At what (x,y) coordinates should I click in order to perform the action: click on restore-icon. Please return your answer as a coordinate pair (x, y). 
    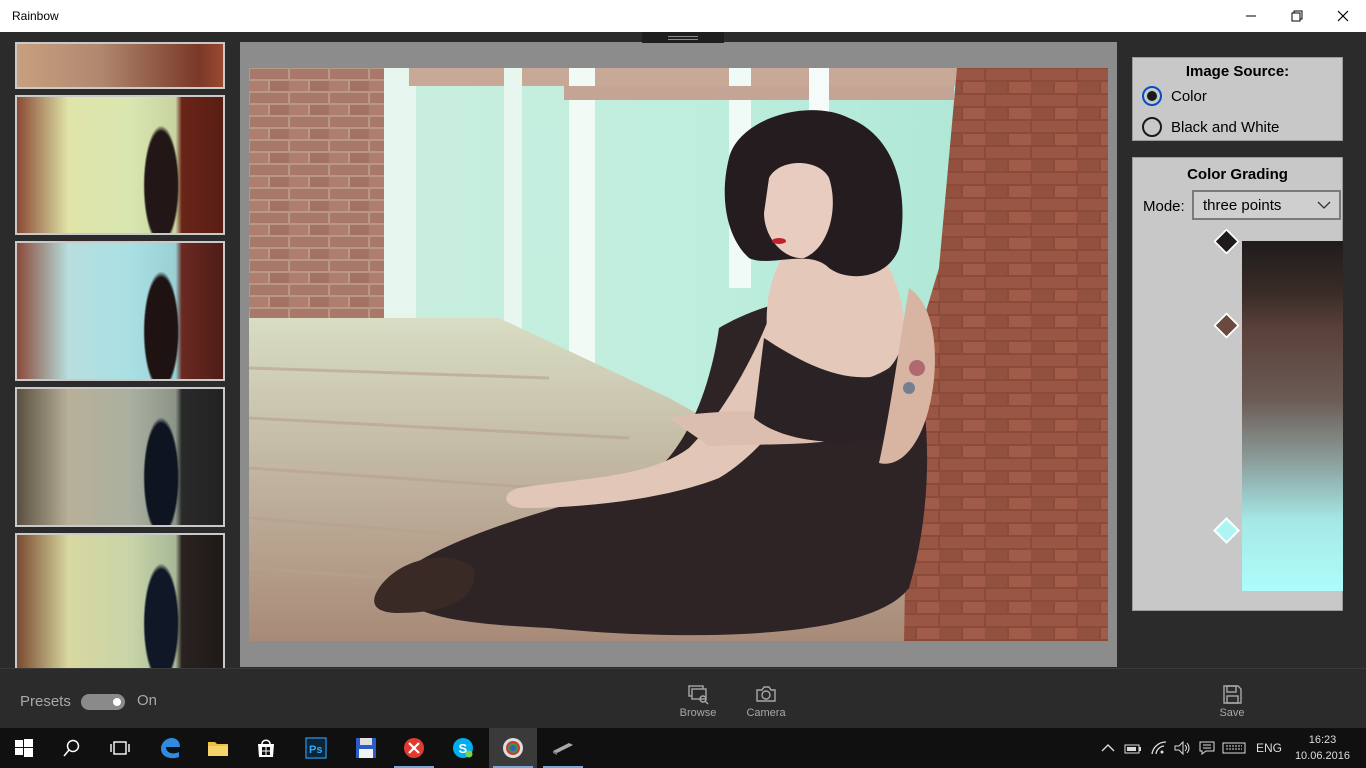
    Looking at the image, I should click on (1297, 16).